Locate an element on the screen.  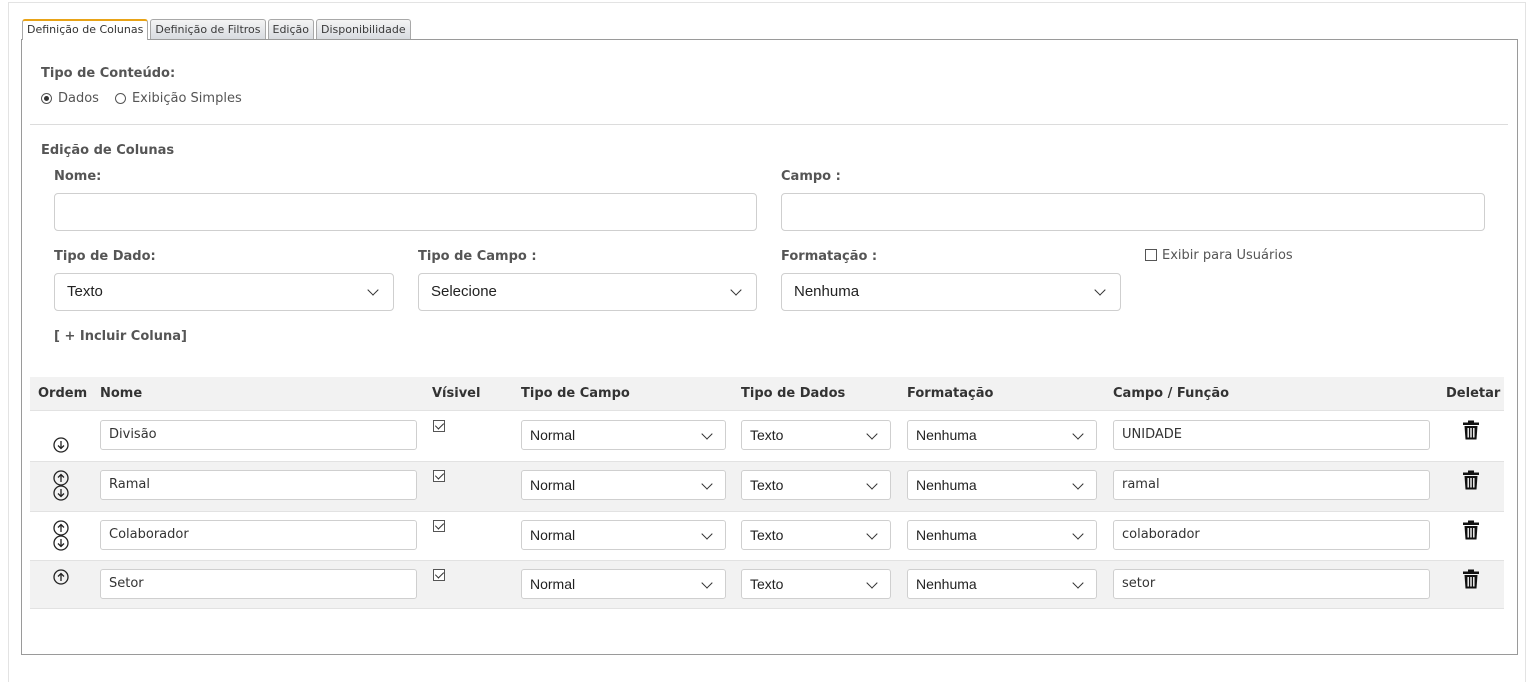
tab-disponibilidade: Disponibilidade is located at coordinates (363, 29).